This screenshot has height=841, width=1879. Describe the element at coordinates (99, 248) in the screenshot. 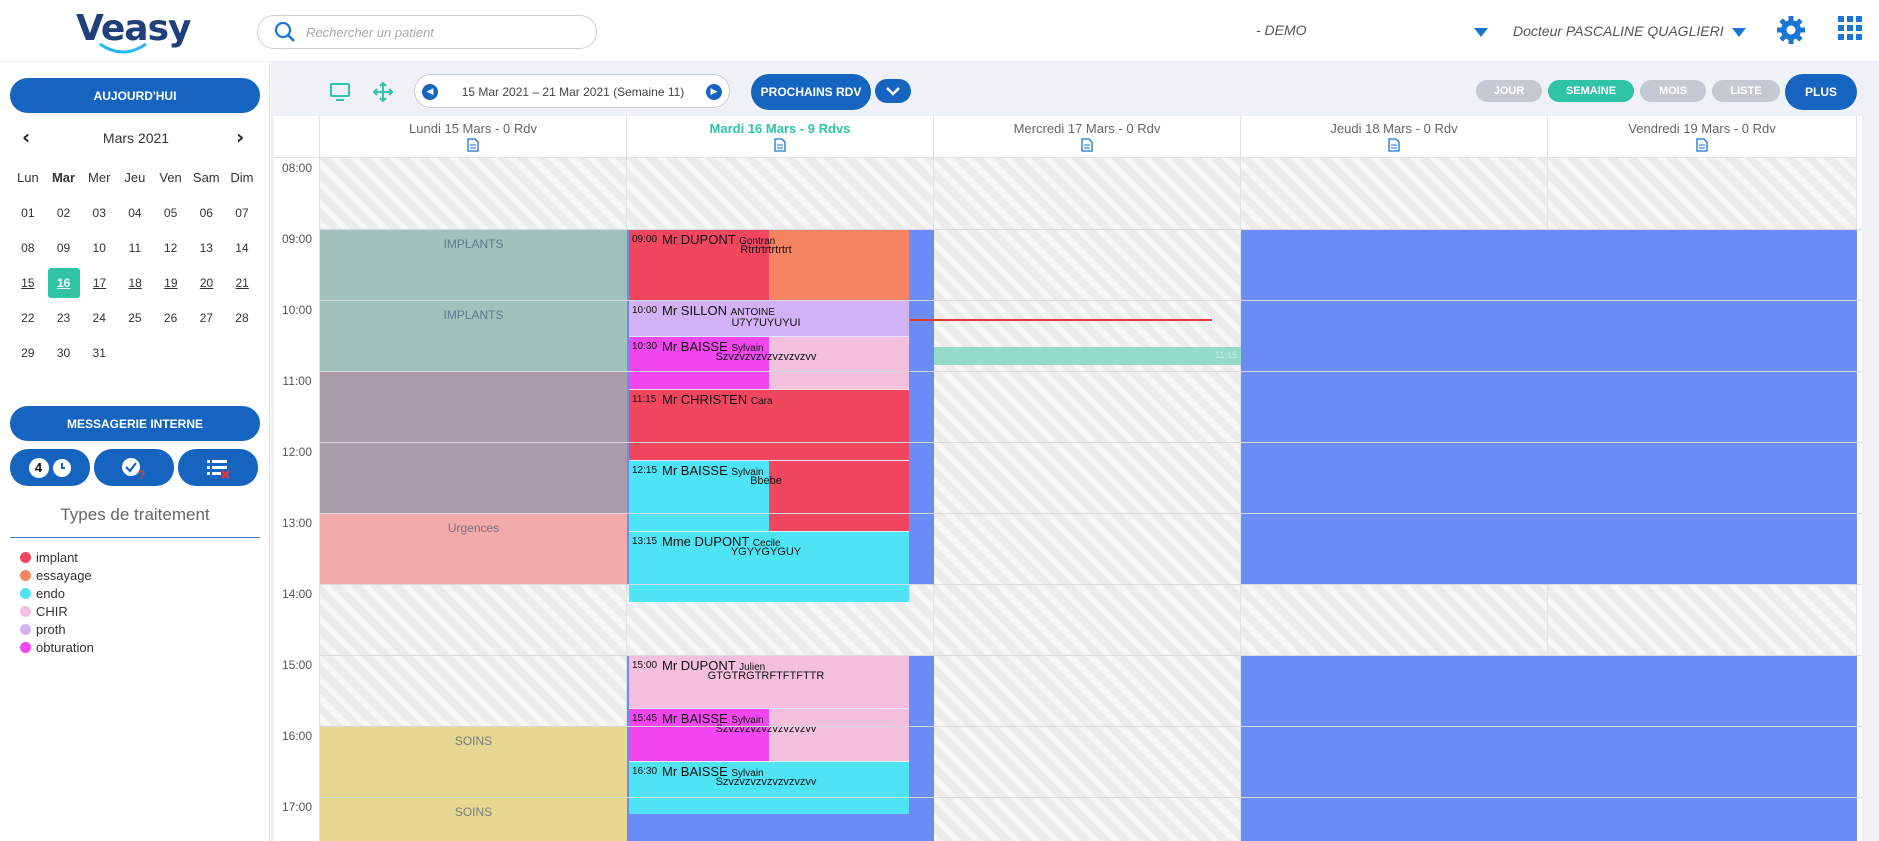

I see `calendar-day: 10` at that location.